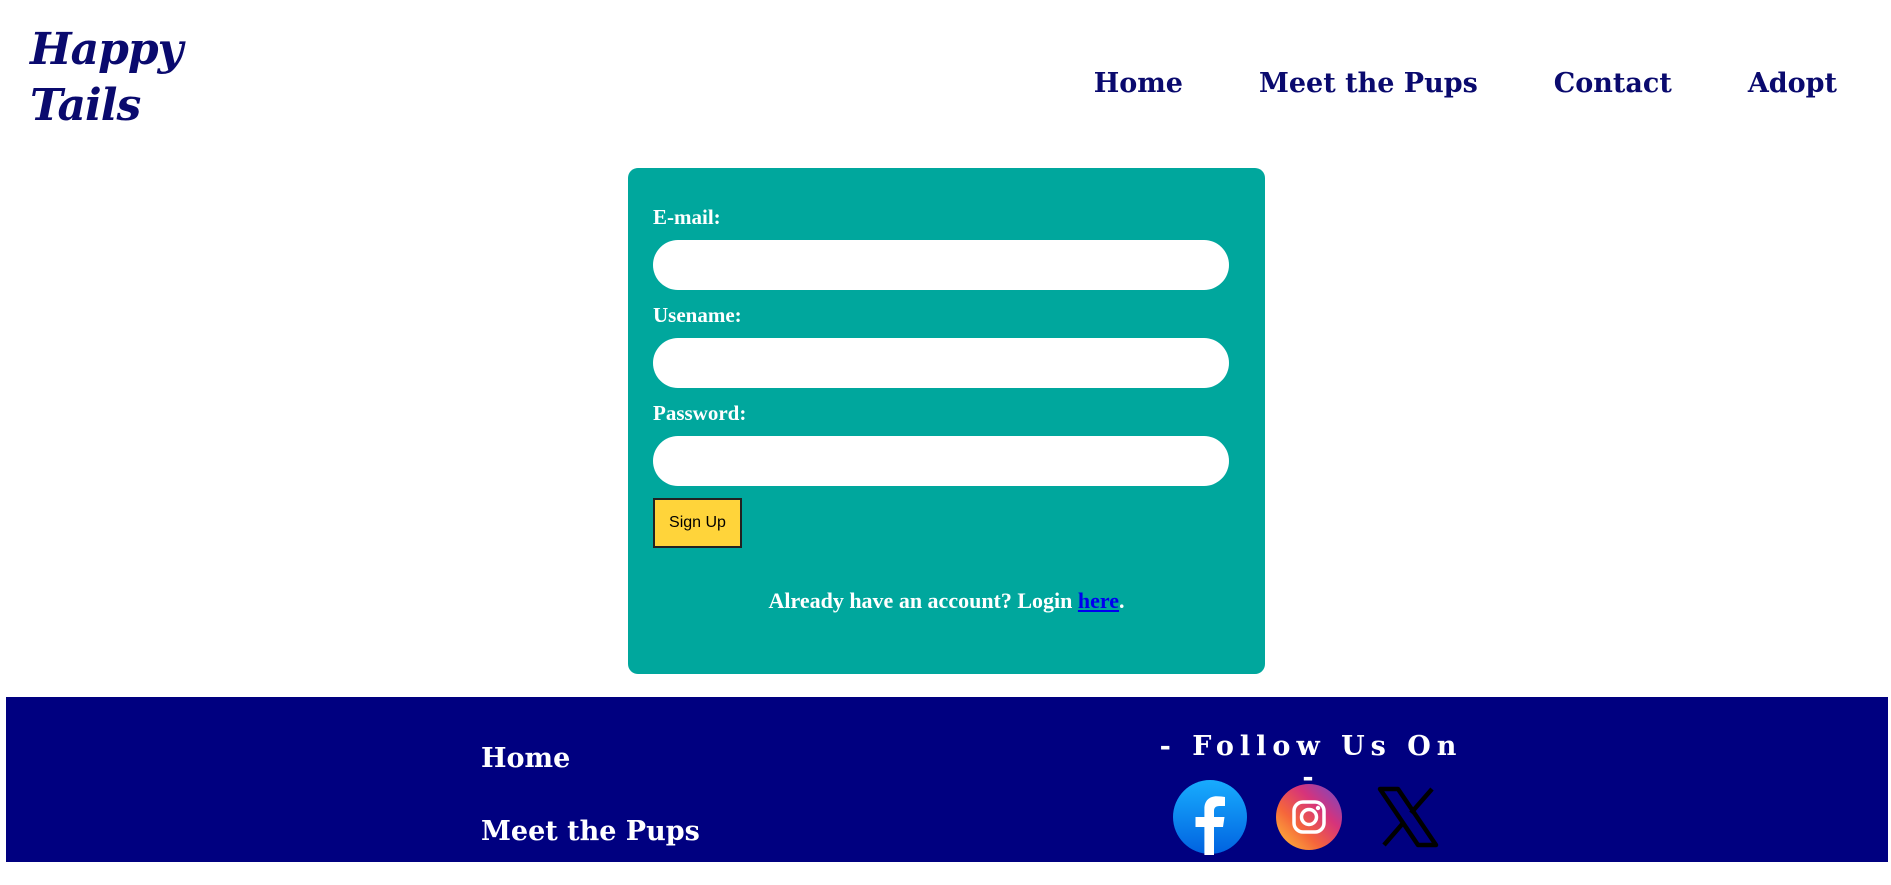 The height and width of the screenshot is (885, 1891). I want to click on sign-up-button: Sign Up, so click(697, 523).